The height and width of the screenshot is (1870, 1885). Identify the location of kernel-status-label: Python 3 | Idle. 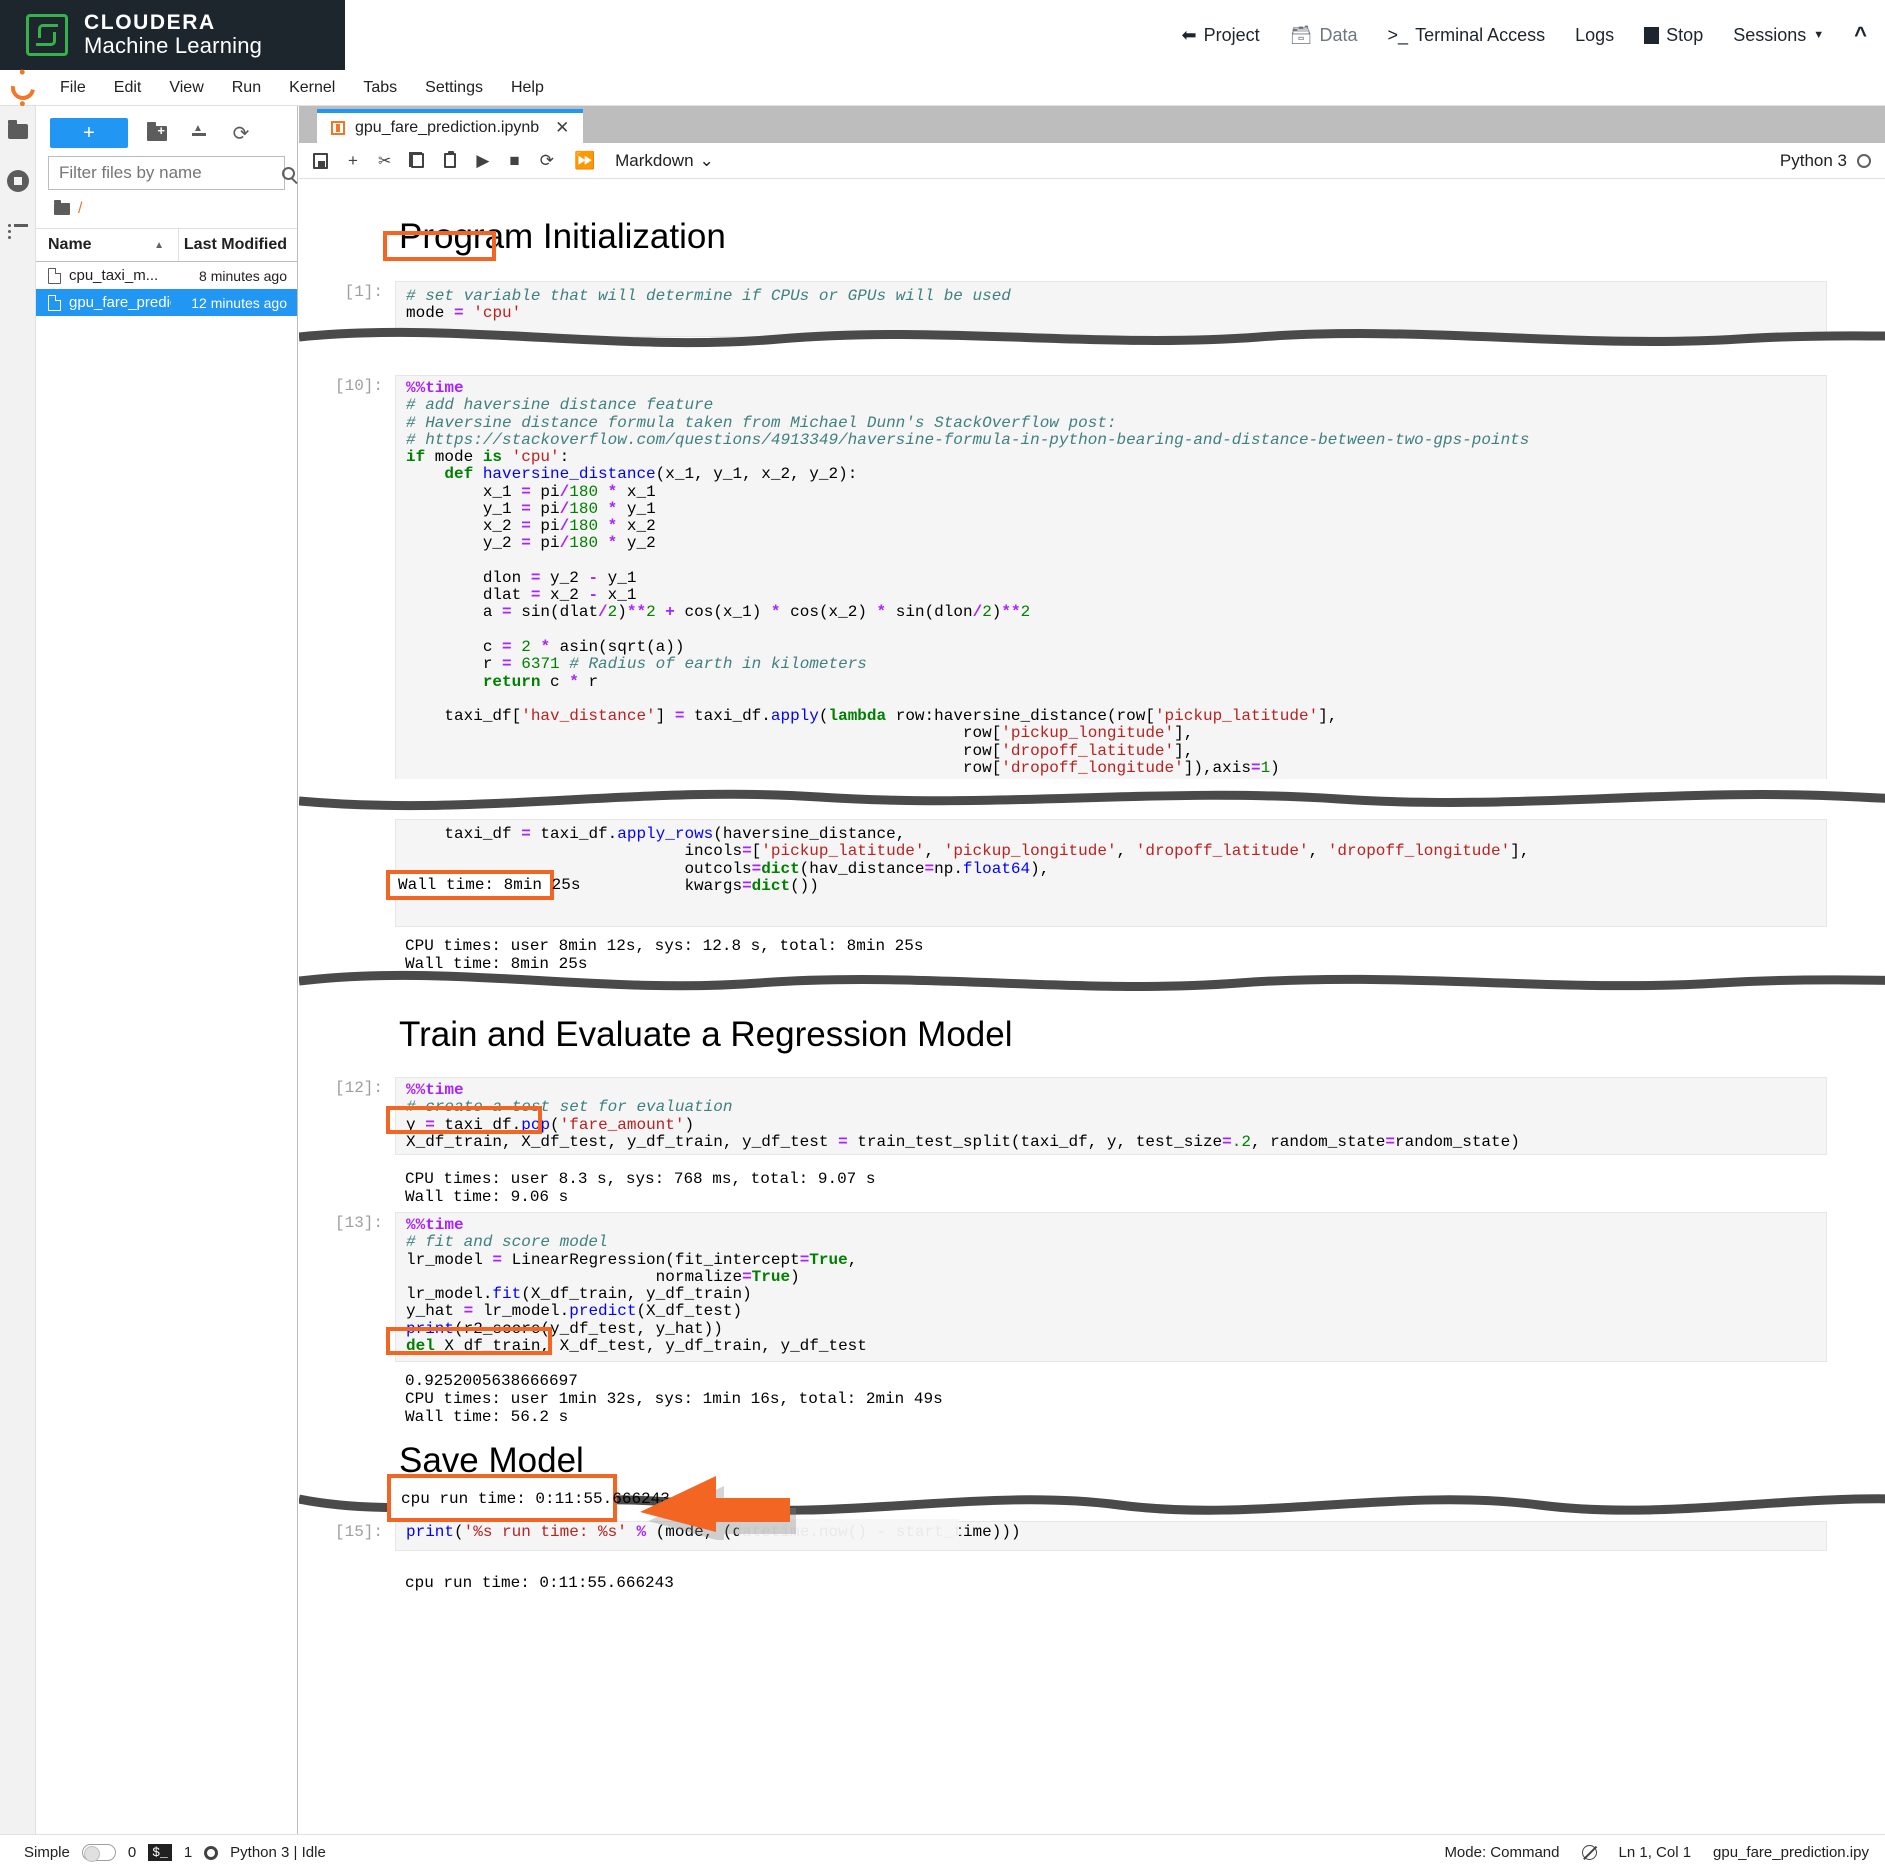
(278, 1852).